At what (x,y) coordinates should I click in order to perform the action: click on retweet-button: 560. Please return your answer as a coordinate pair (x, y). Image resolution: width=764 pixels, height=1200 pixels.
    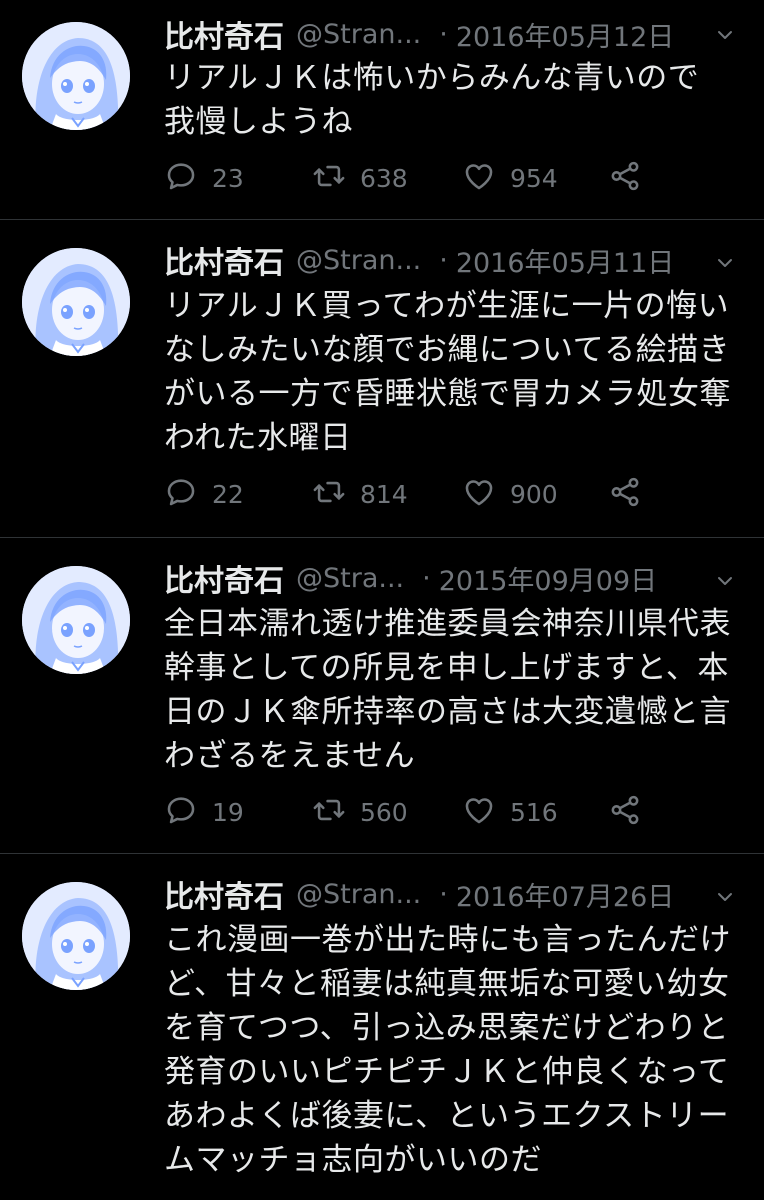
    Looking at the image, I should click on (360, 812).